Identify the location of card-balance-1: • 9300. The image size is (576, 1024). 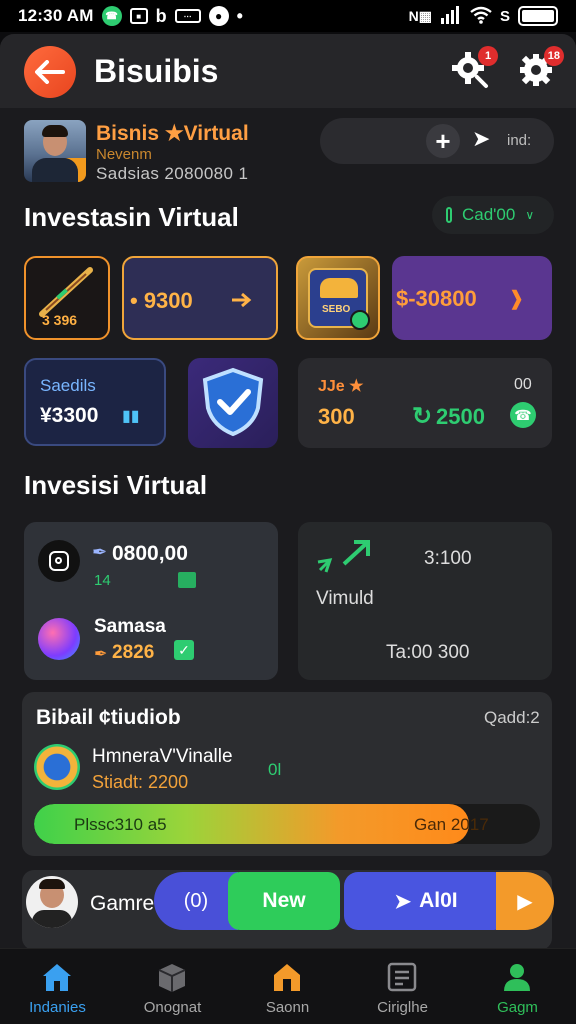
(200, 298).